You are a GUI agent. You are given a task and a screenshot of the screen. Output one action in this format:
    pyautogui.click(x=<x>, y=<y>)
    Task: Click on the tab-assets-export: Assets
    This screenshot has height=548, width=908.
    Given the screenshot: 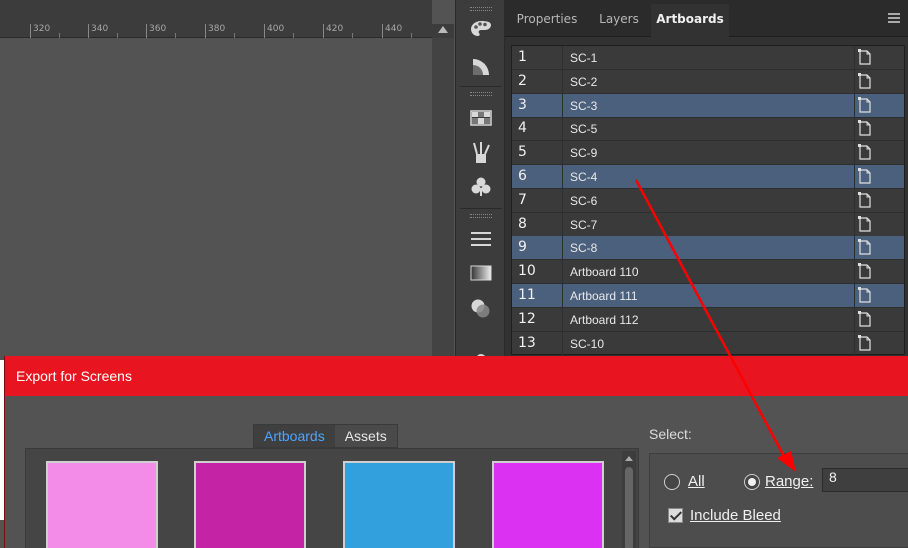 What is the action you would take?
    pyautogui.click(x=365, y=436)
    